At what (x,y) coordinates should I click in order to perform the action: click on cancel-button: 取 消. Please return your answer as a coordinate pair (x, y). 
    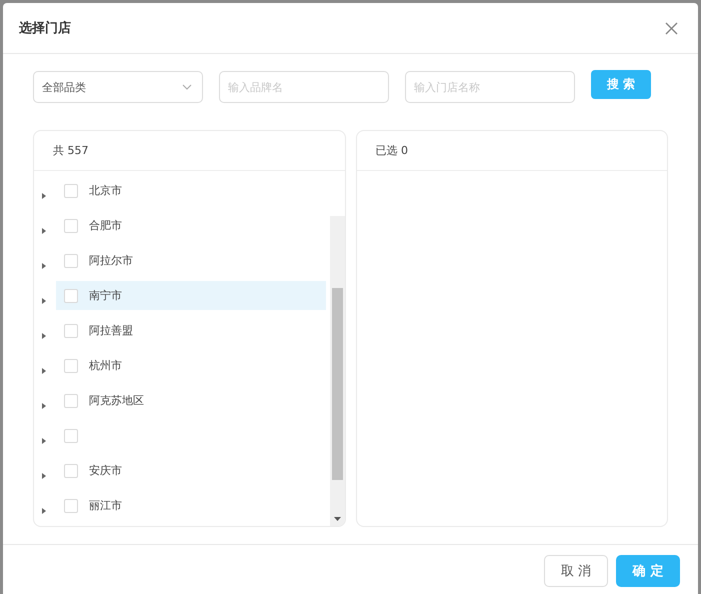
    Looking at the image, I should click on (576, 571).